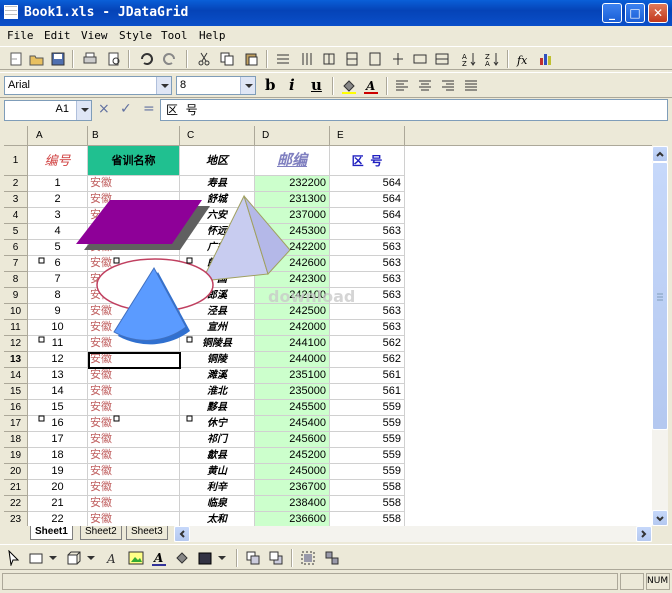  Describe the element at coordinates (182, 558) in the screenshot. I see `shape-fill-color-icon` at that location.